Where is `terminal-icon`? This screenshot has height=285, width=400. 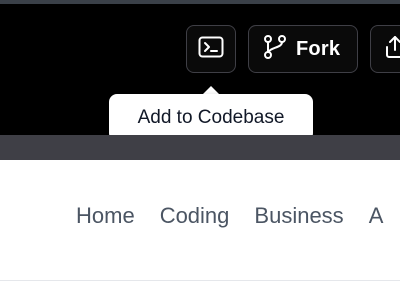 terminal-icon is located at coordinates (211, 49).